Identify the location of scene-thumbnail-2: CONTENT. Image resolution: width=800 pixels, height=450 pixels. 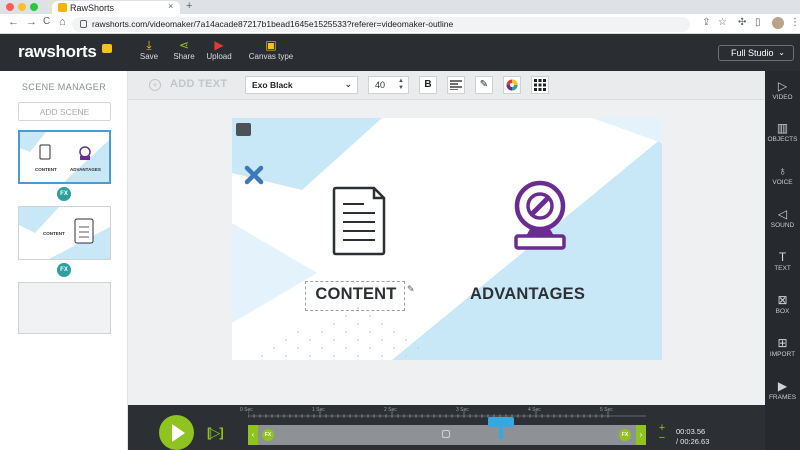
(64, 233).